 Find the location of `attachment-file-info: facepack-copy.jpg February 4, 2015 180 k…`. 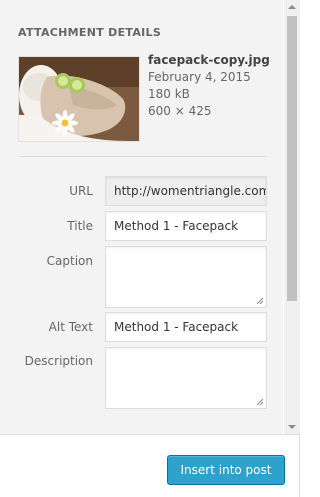

attachment-file-info: facepack-copy.jpg February 4, 2015 180 k… is located at coordinates (209, 86).